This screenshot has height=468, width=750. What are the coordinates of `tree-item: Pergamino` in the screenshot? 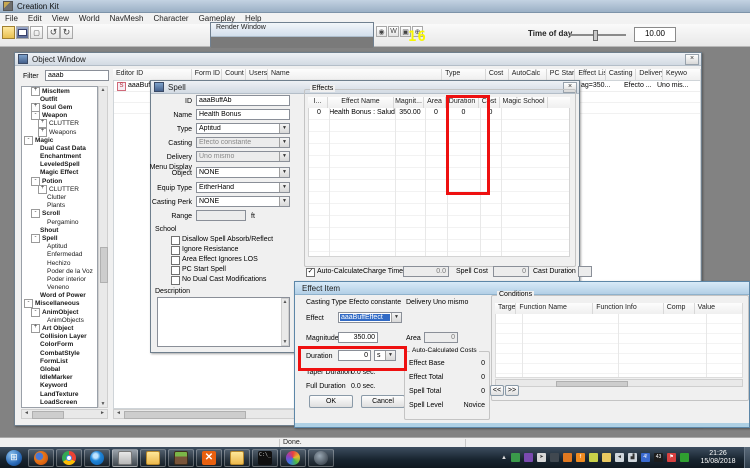 It's located at (59, 222).